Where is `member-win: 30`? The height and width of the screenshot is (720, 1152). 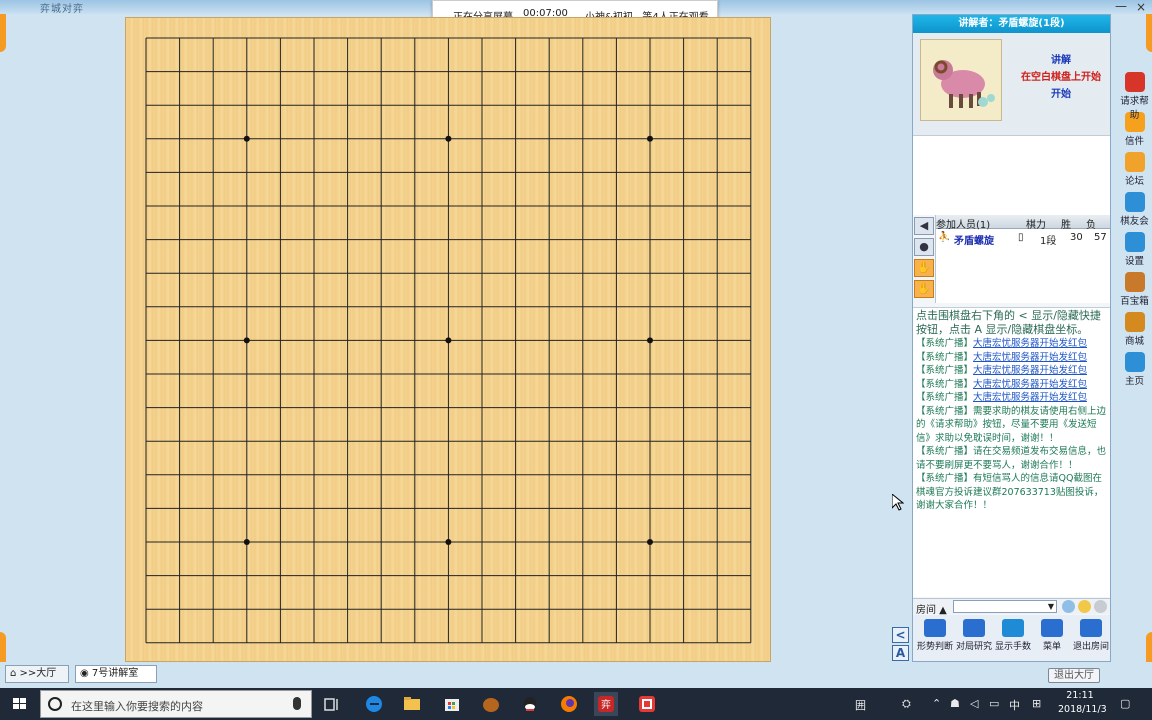
member-win: 30 is located at coordinates (1076, 237).